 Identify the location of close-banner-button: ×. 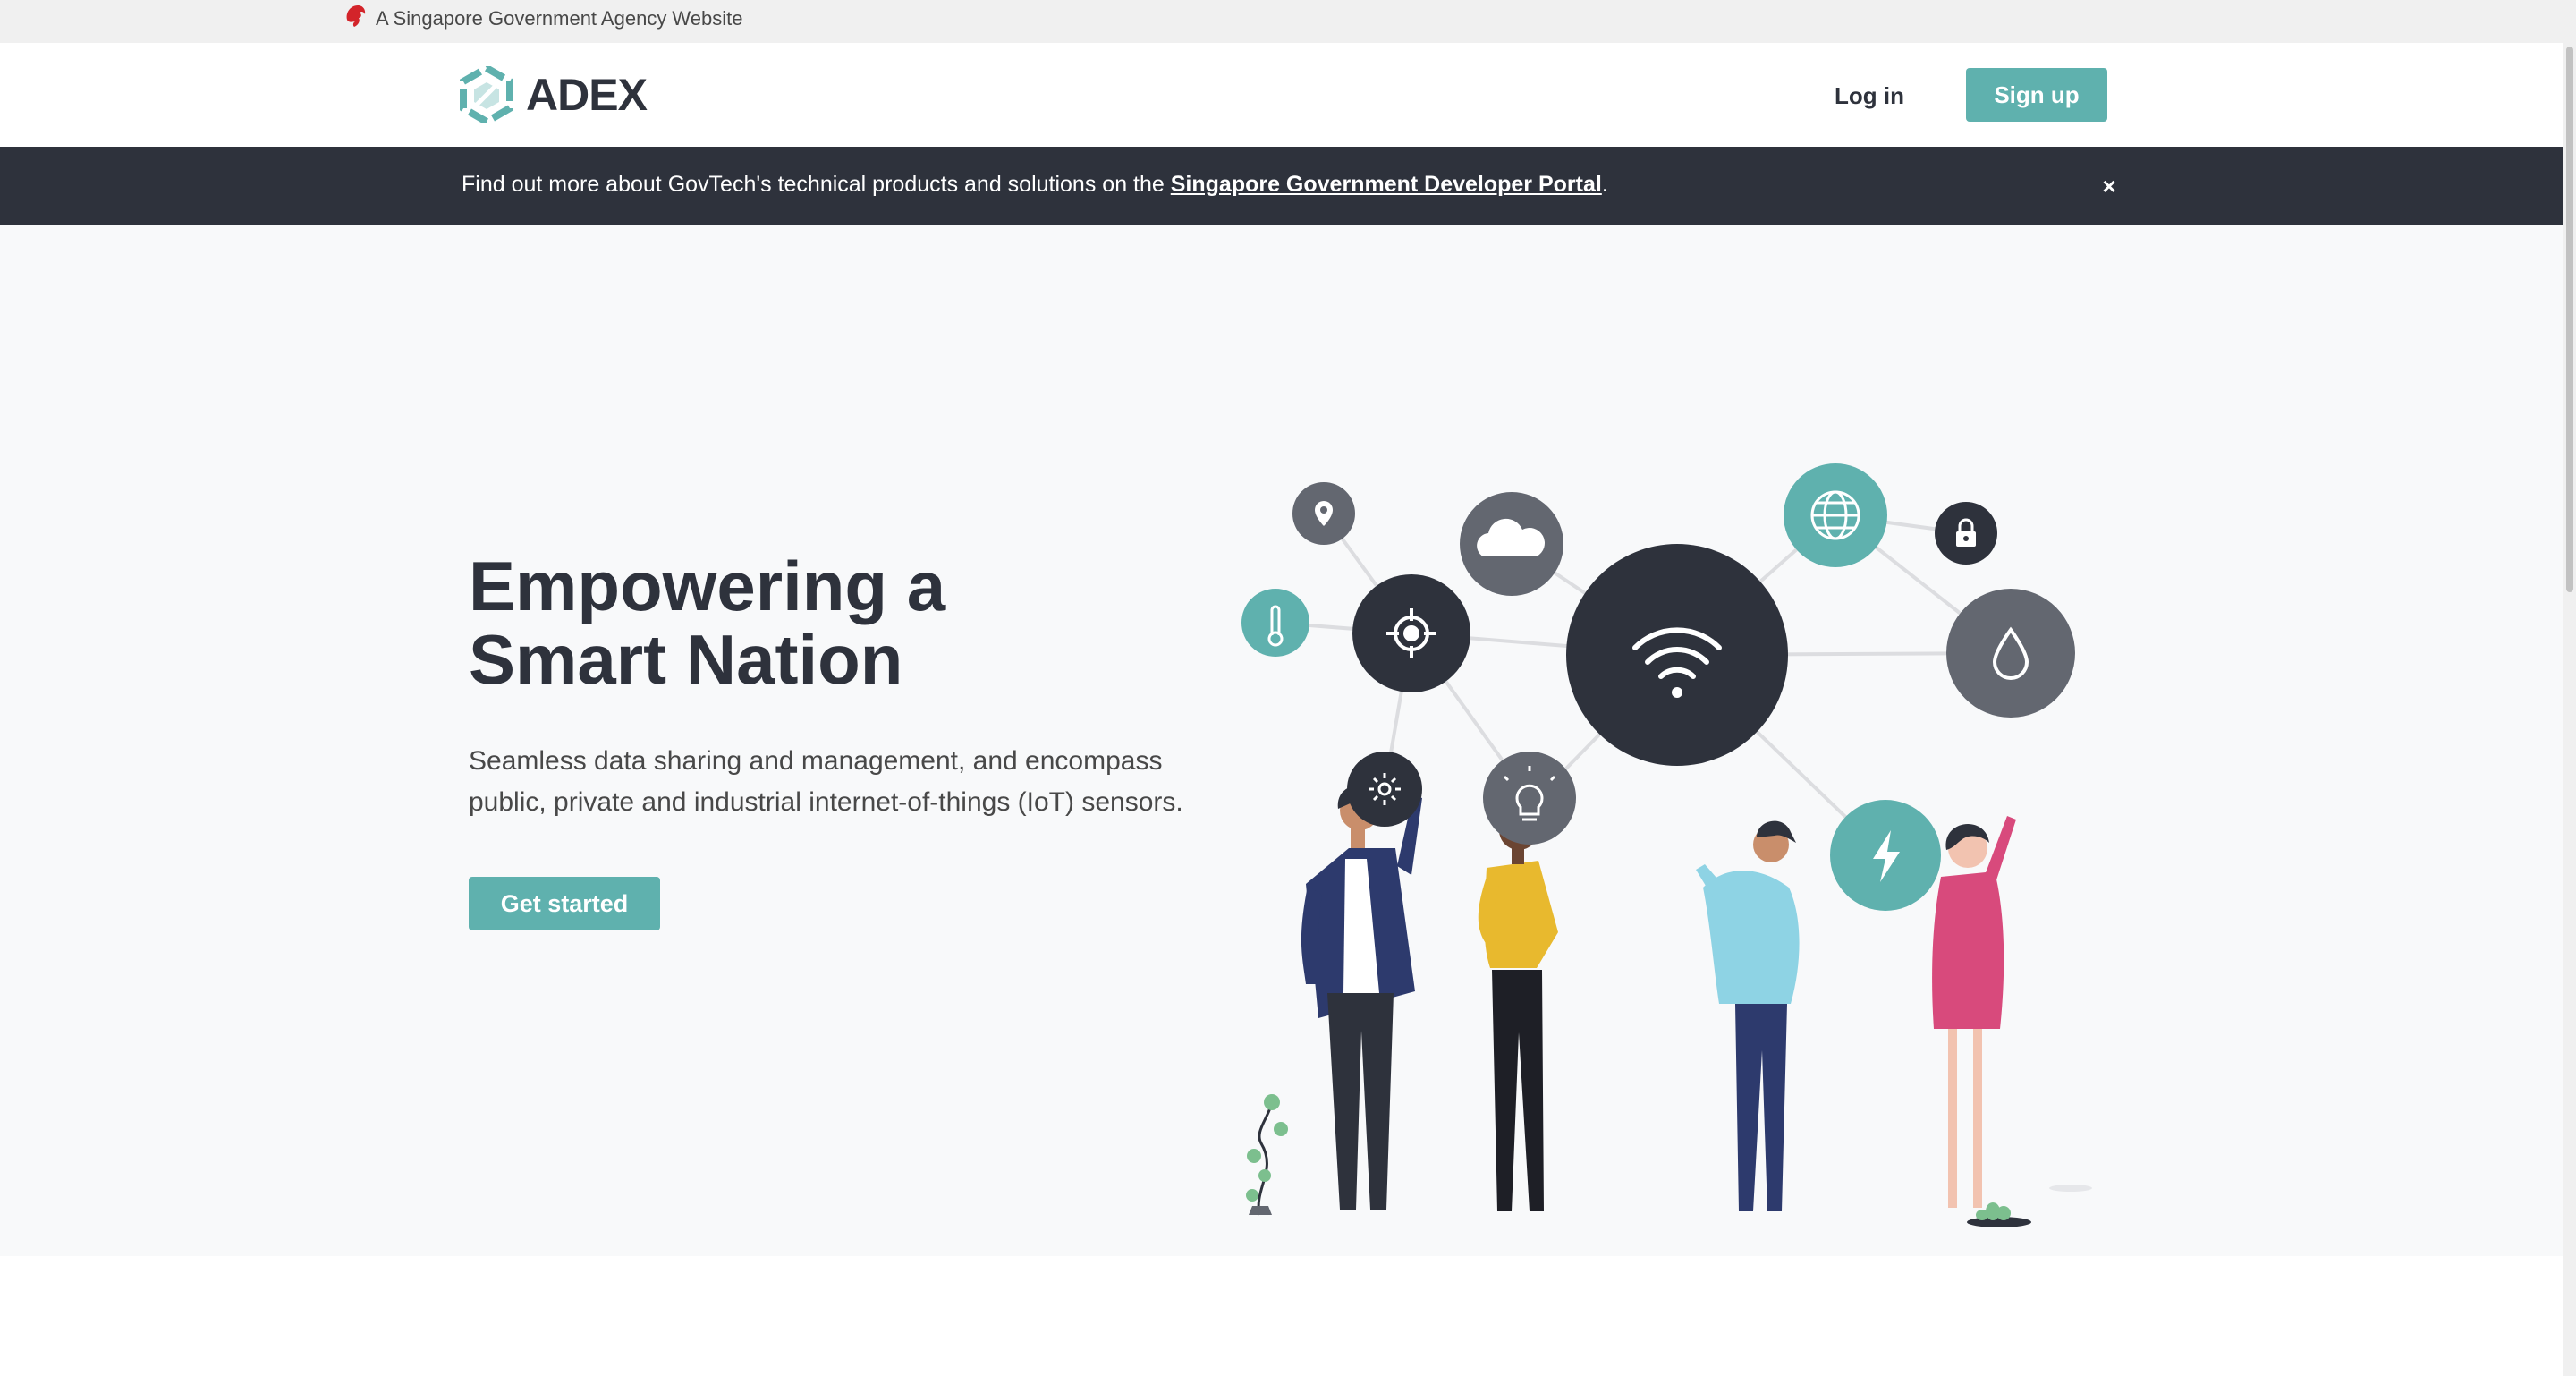
(2109, 187).